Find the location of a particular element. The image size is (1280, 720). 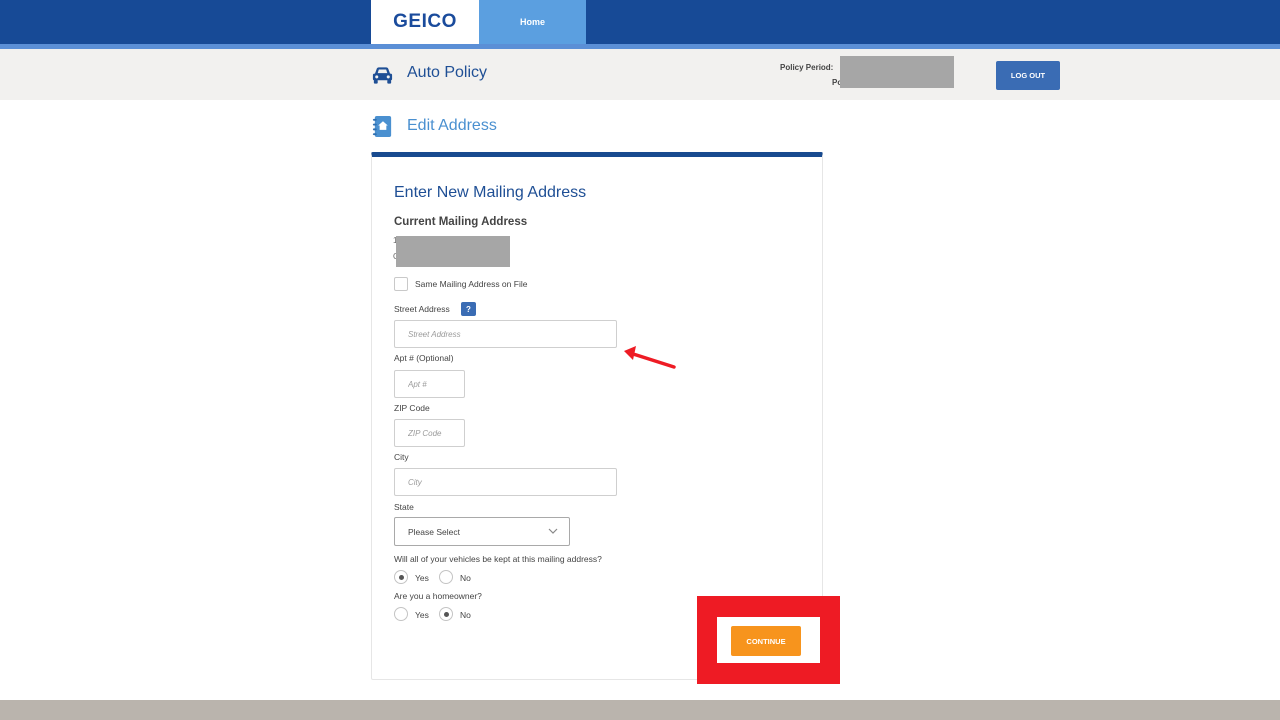

apt-input is located at coordinates (429, 384).